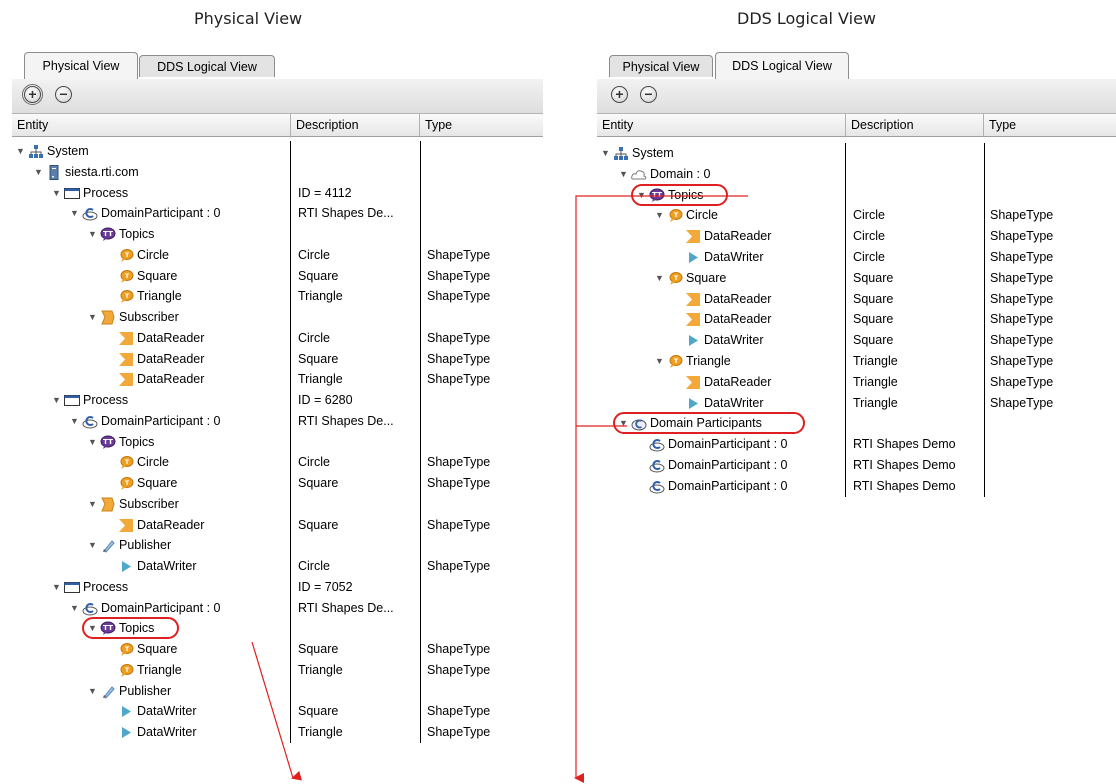 The width and height of the screenshot is (1116, 784). Describe the element at coordinates (661, 489) in the screenshot. I see `arrow-logical-topics` at that location.